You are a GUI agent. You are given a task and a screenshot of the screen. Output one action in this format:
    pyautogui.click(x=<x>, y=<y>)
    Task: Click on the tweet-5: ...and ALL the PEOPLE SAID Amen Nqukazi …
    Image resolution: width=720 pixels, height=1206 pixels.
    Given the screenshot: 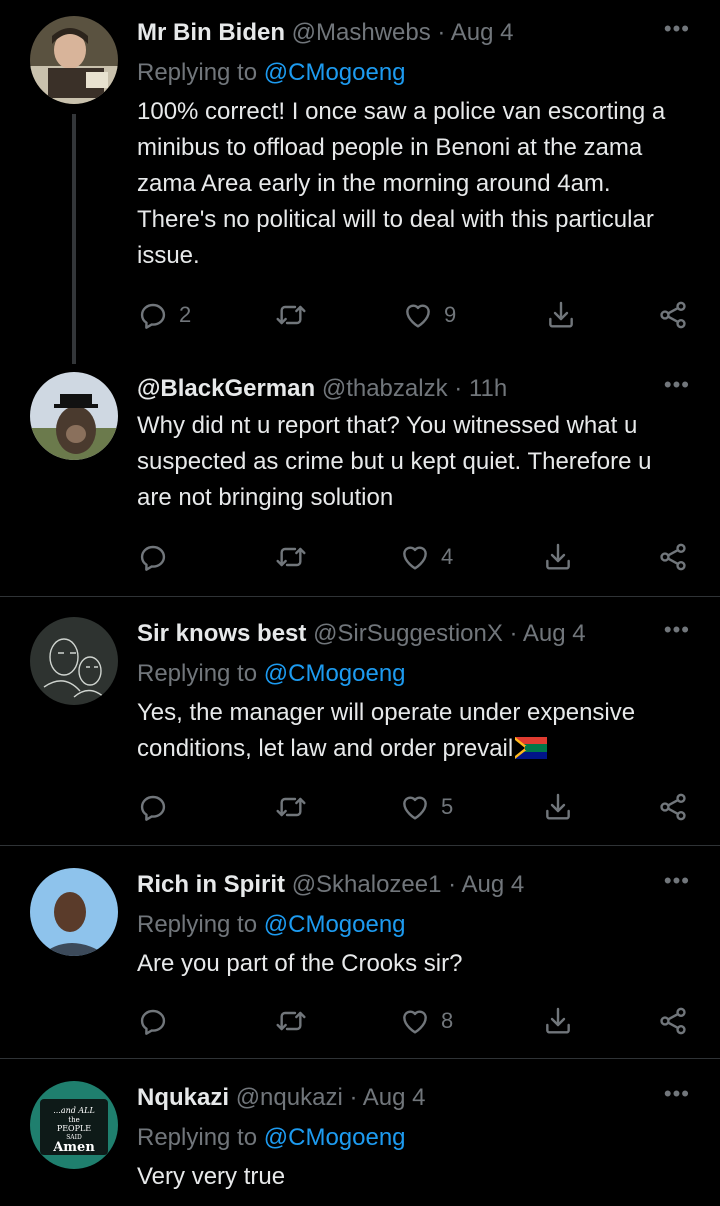 What is the action you would take?
    pyautogui.click(x=360, y=1132)
    